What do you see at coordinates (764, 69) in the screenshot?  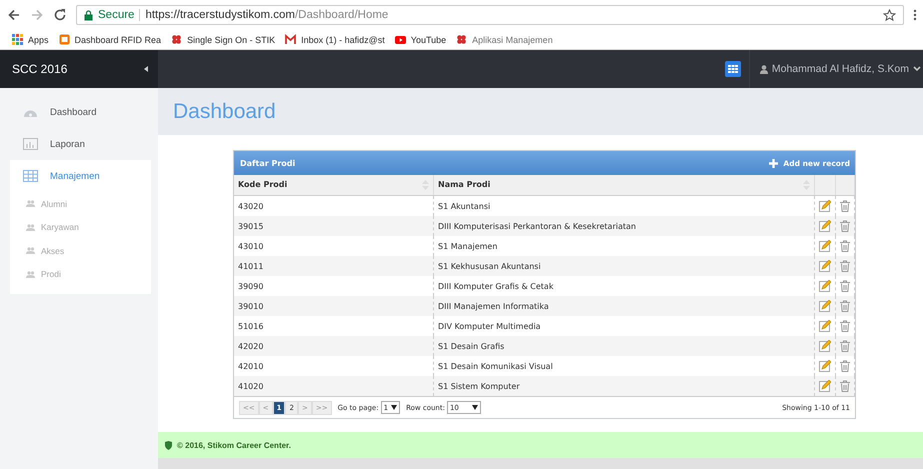 I see `user-icon` at bounding box center [764, 69].